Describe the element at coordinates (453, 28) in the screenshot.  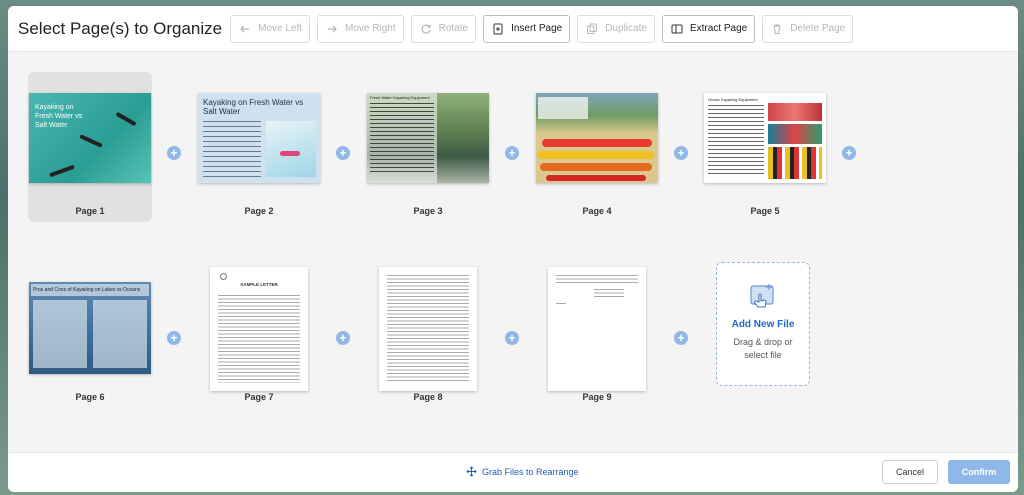
I see `rotate-label: Rotate` at that location.